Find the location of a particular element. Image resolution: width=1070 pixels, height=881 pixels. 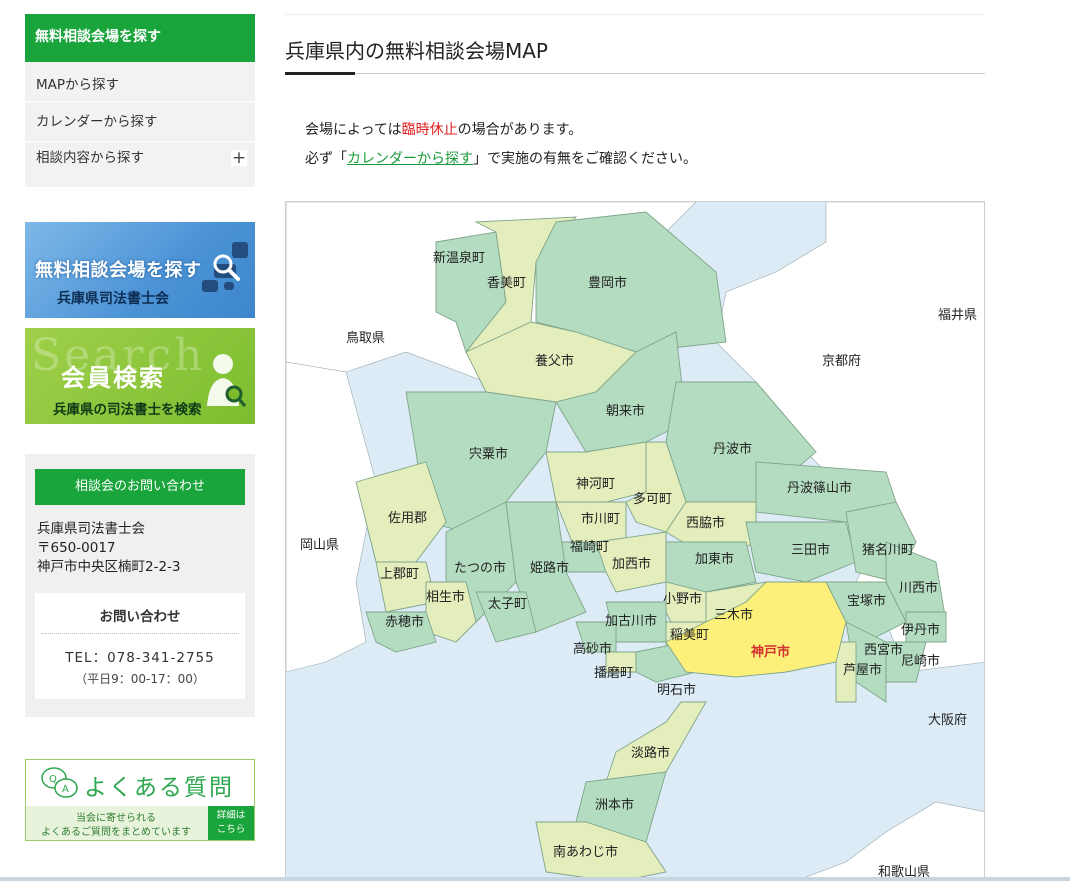

faq-detail-line1: 詳細は is located at coordinates (231, 815).